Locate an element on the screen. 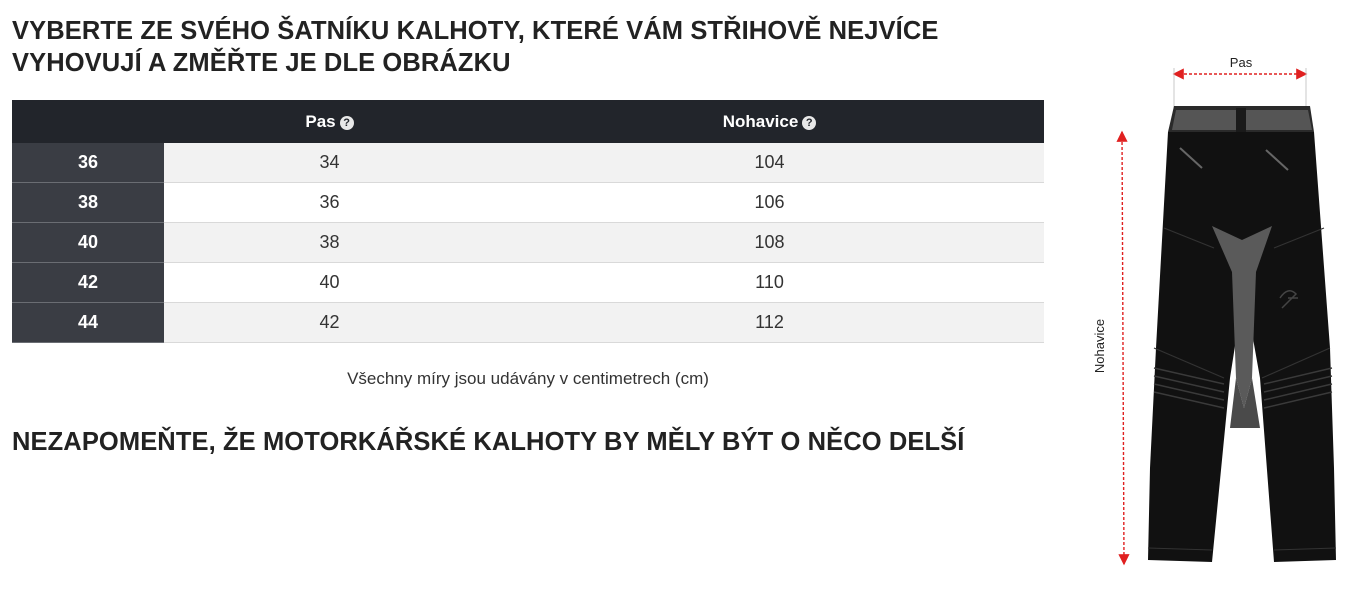  trousers-shape is located at coordinates (1242, 334).